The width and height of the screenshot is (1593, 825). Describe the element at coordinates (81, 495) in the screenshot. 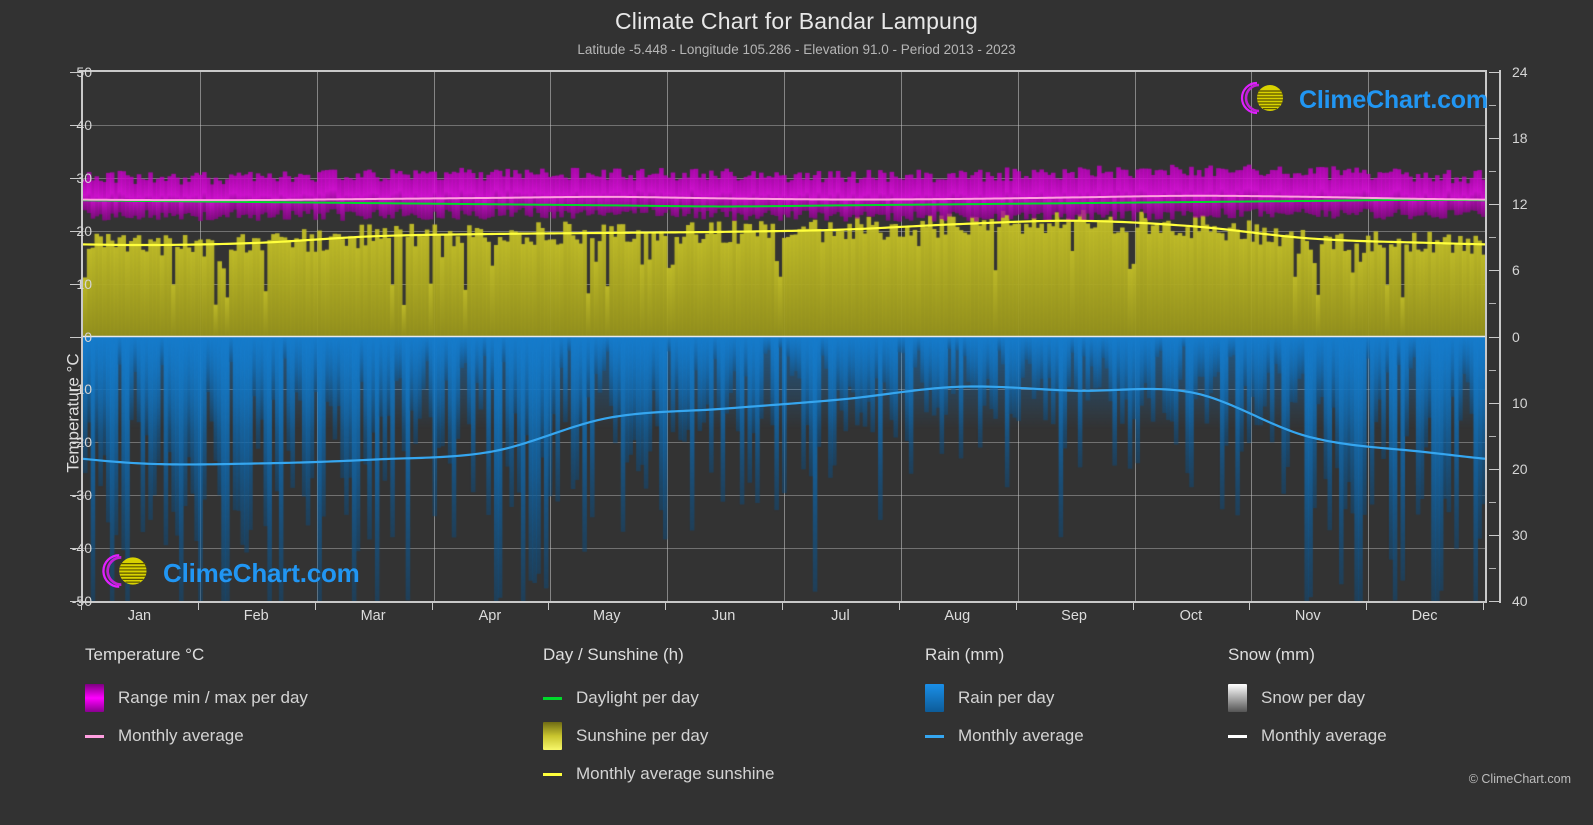

I see `y-tick-label-left: -30` at that location.